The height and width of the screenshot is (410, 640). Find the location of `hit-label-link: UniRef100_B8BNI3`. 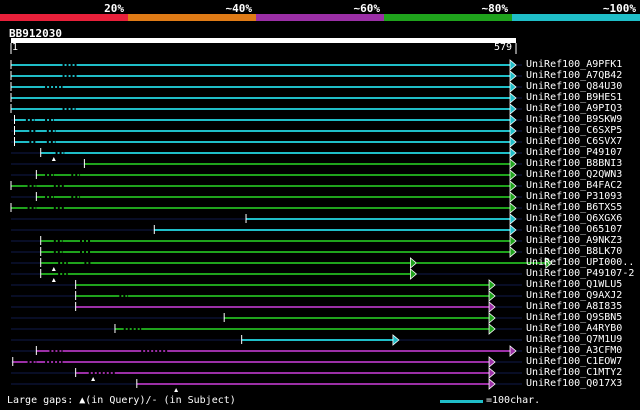

hit-label-link: UniRef100_B8BNI3 is located at coordinates (574, 163).